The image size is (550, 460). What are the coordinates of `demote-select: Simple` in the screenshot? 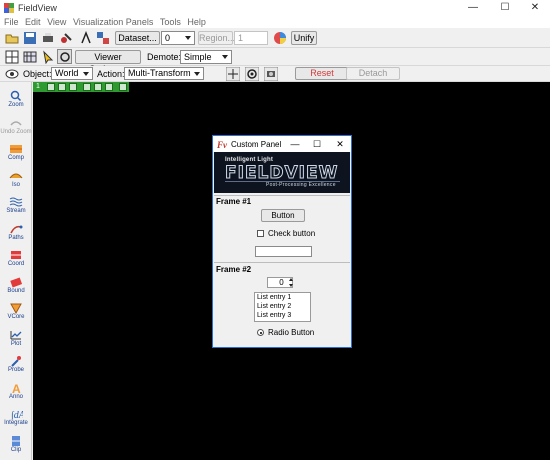 It's located at (206, 57).